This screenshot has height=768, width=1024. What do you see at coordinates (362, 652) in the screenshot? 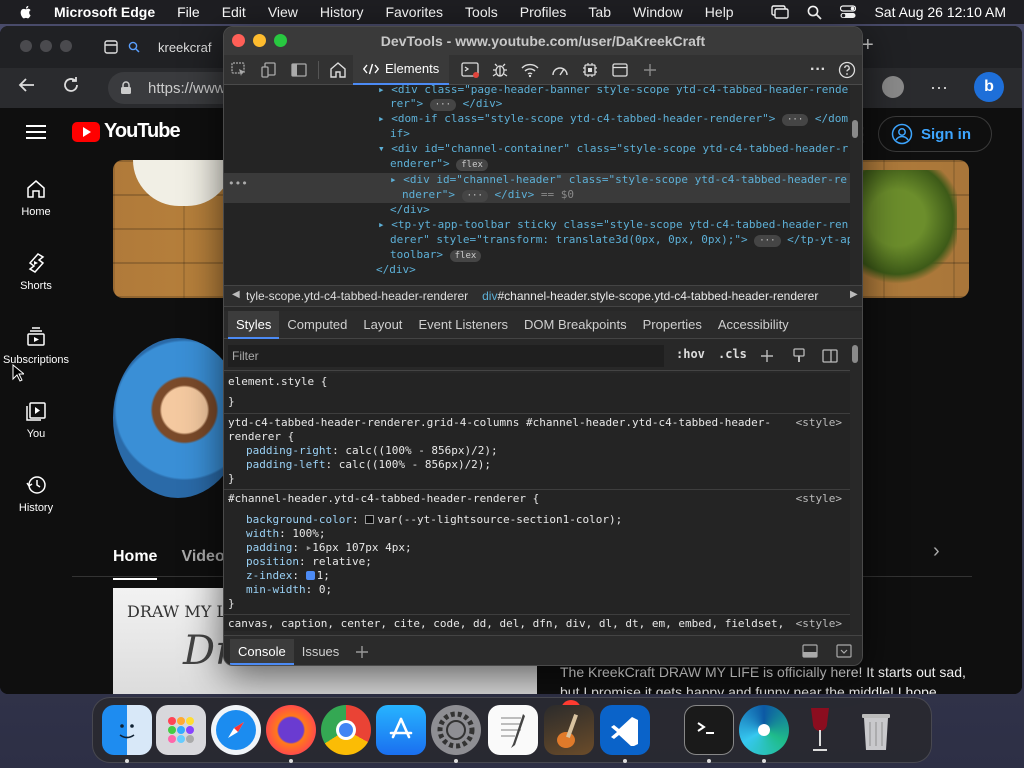
I see `drawer-add-tab-icon` at bounding box center [362, 652].